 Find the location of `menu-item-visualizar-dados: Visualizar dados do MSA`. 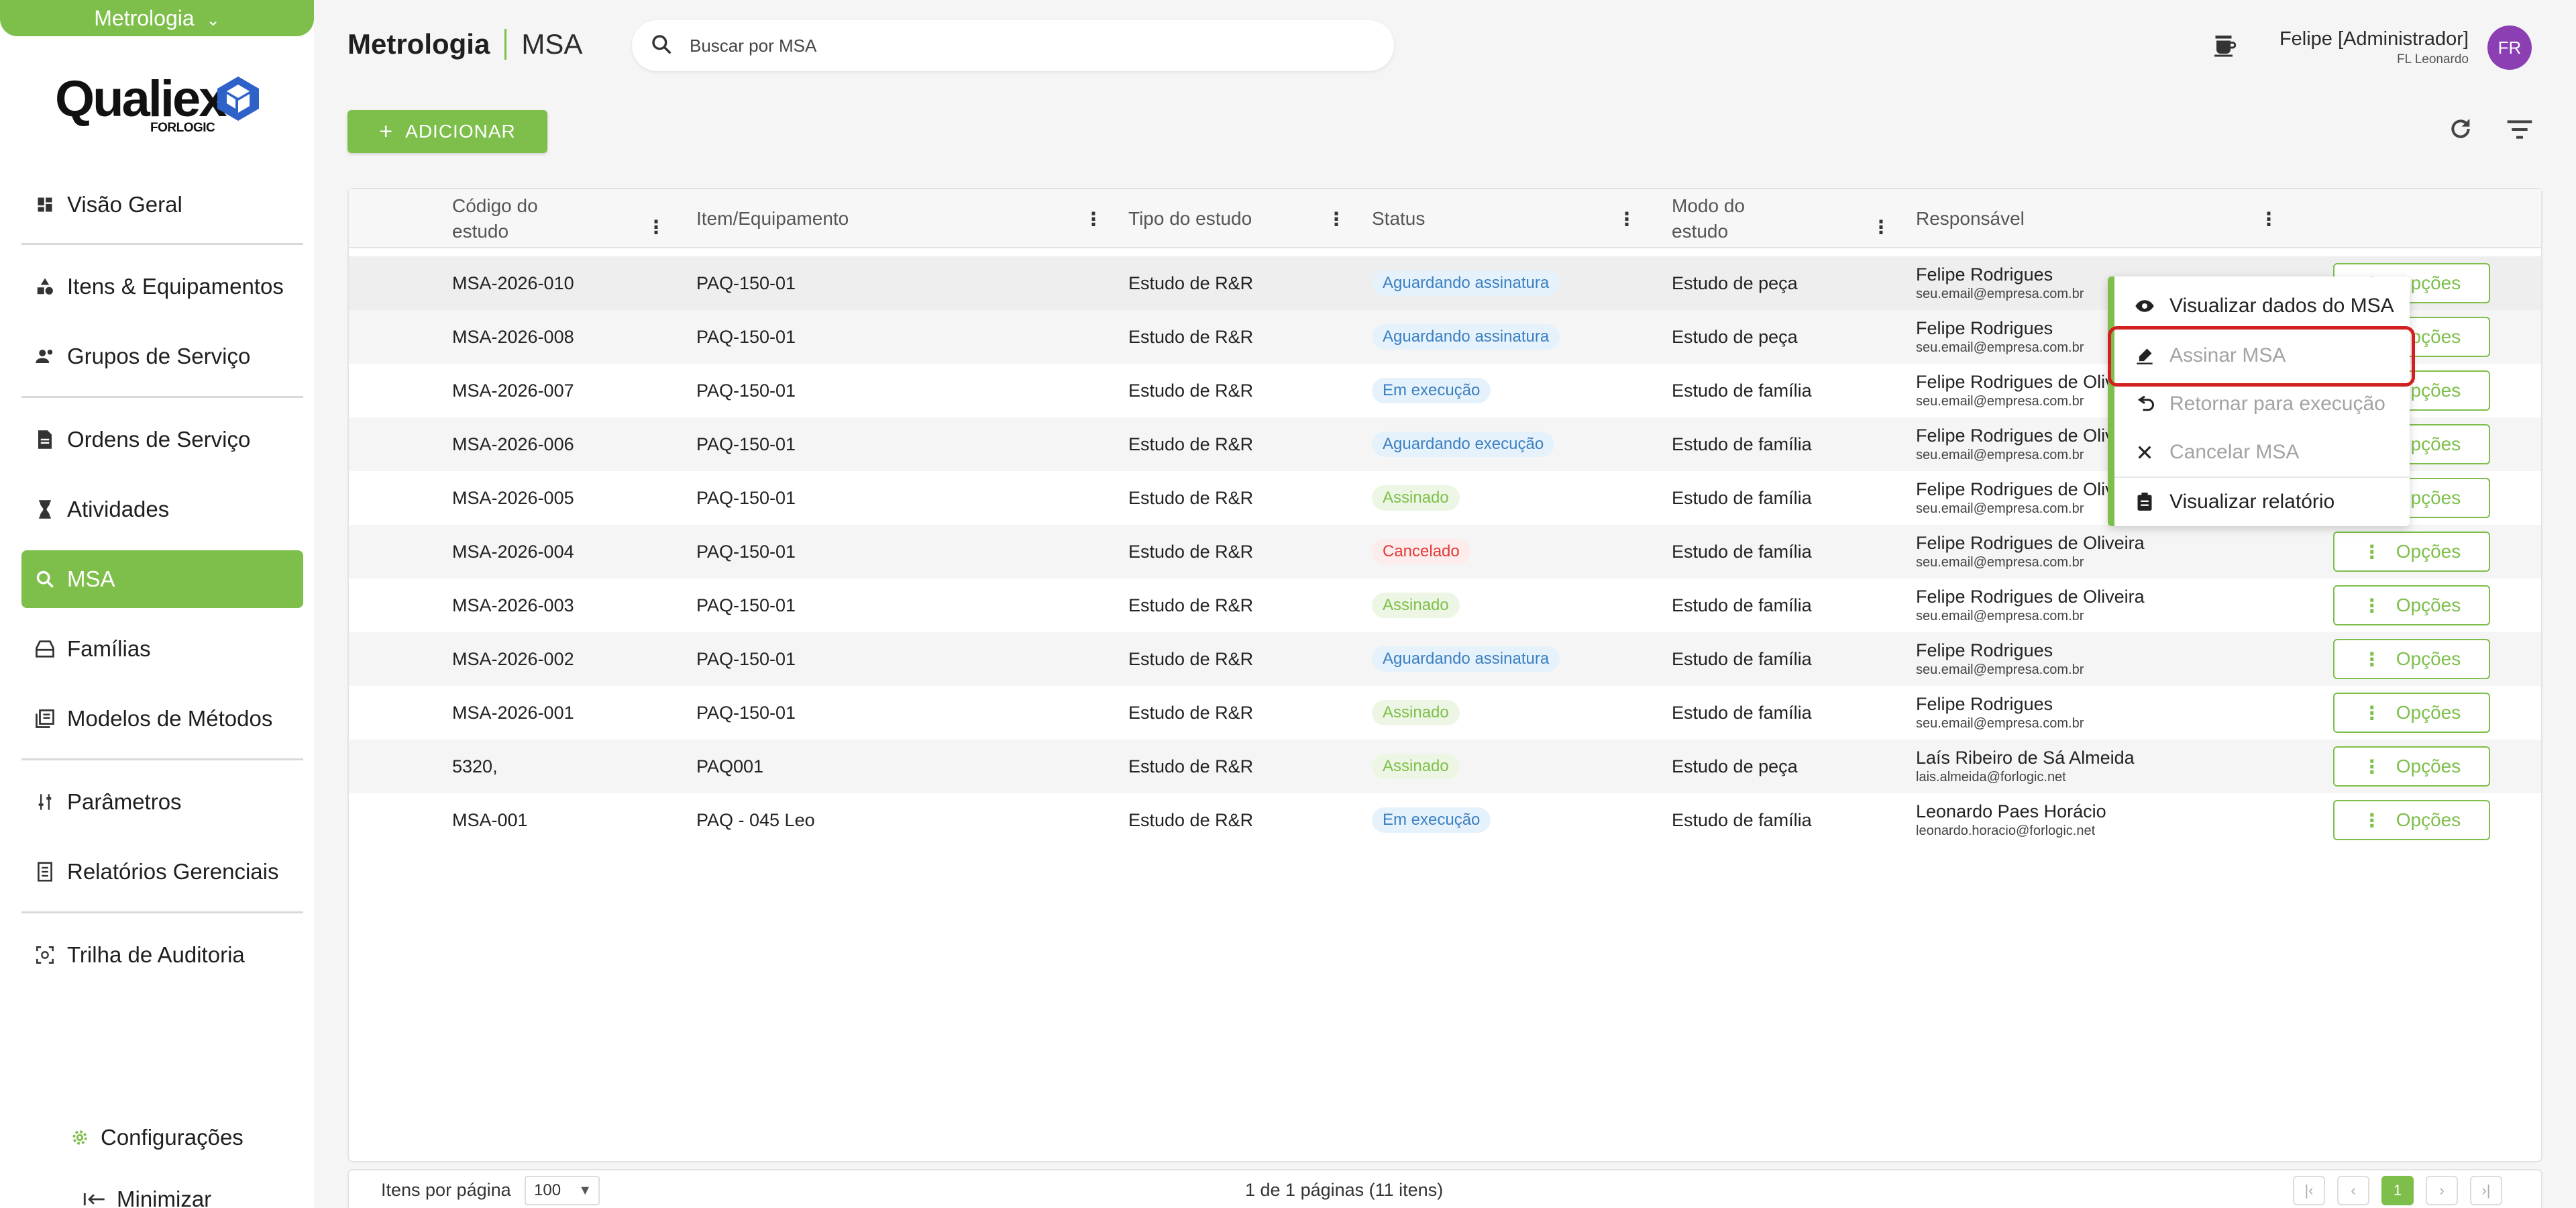

menu-item-visualizar-dados: Visualizar dados do MSA is located at coordinates (2262, 306).